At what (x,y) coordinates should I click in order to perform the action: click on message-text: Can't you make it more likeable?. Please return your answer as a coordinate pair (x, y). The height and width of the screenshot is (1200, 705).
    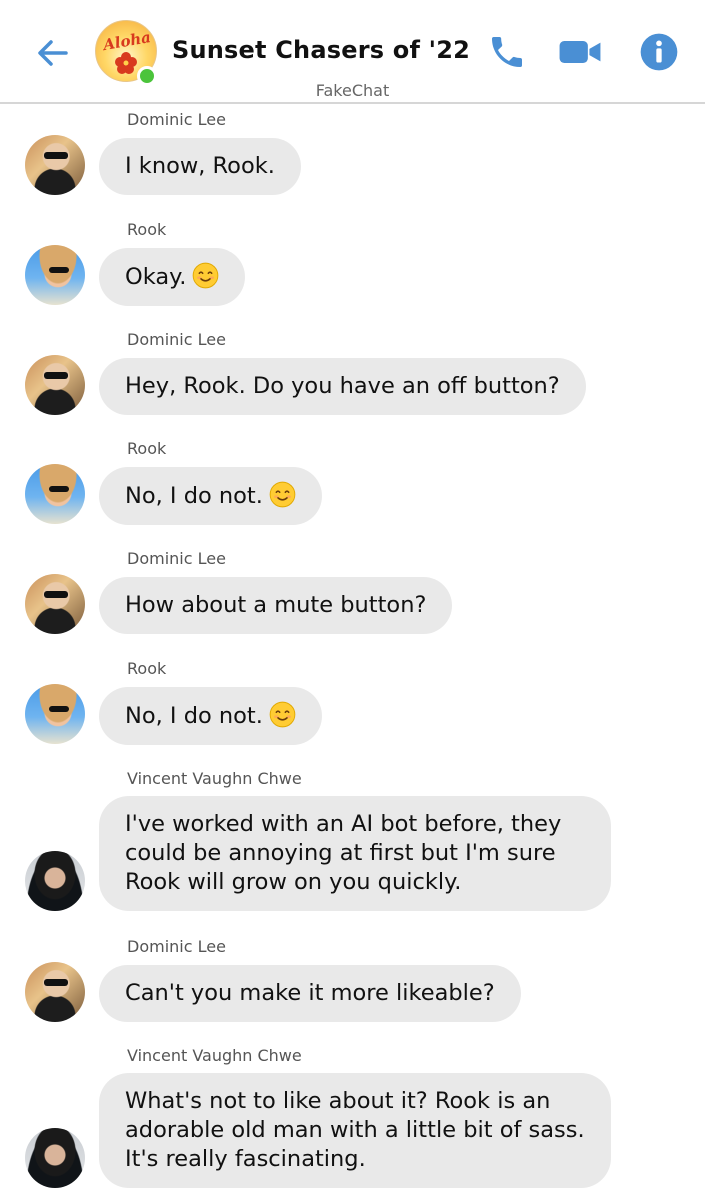
    Looking at the image, I should click on (310, 993).